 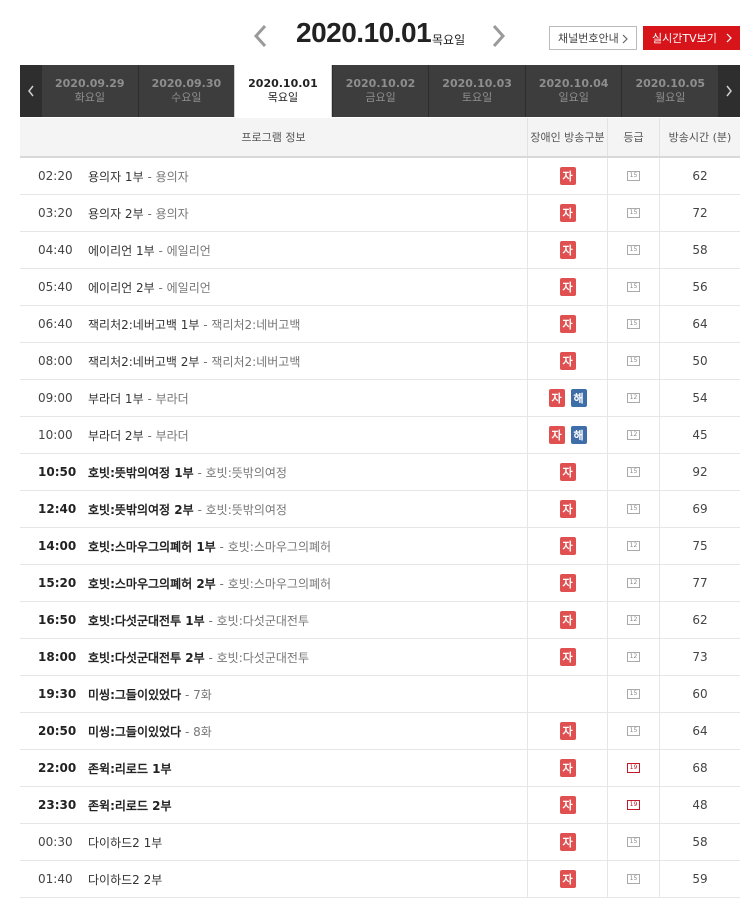 I want to click on program-title: 용의자 1부, so click(x=116, y=176).